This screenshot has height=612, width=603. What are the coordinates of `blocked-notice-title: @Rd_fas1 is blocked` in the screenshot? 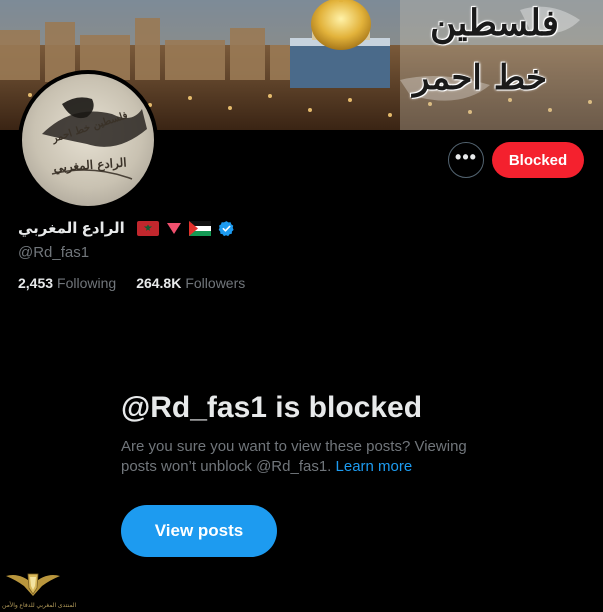 It's located at (272, 407).